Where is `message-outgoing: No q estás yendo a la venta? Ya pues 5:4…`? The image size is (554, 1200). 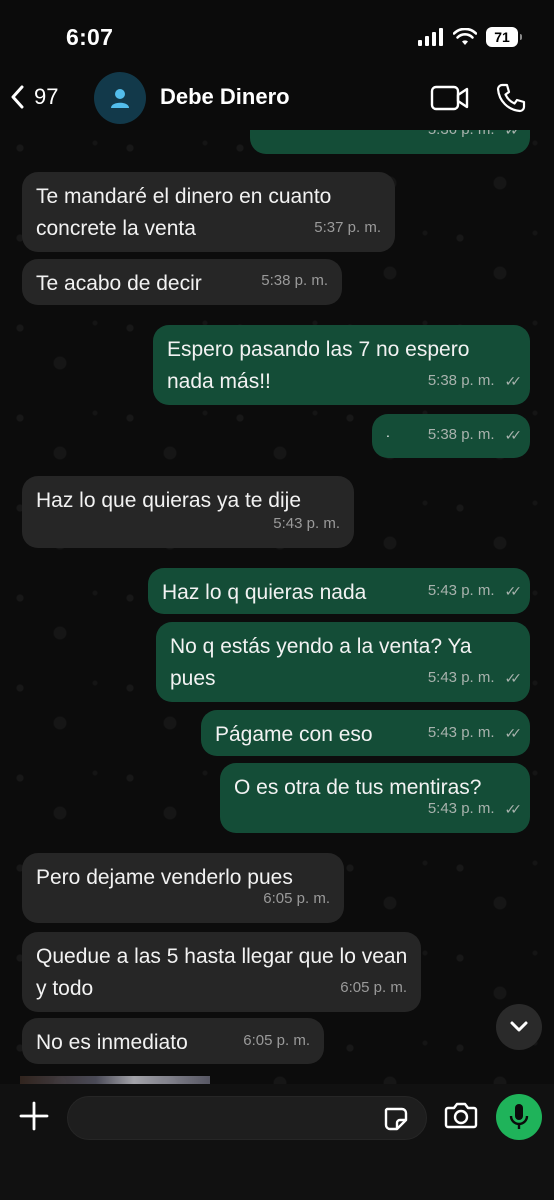 message-outgoing: No q estás yendo a la venta? Ya pues 5:4… is located at coordinates (343, 662).